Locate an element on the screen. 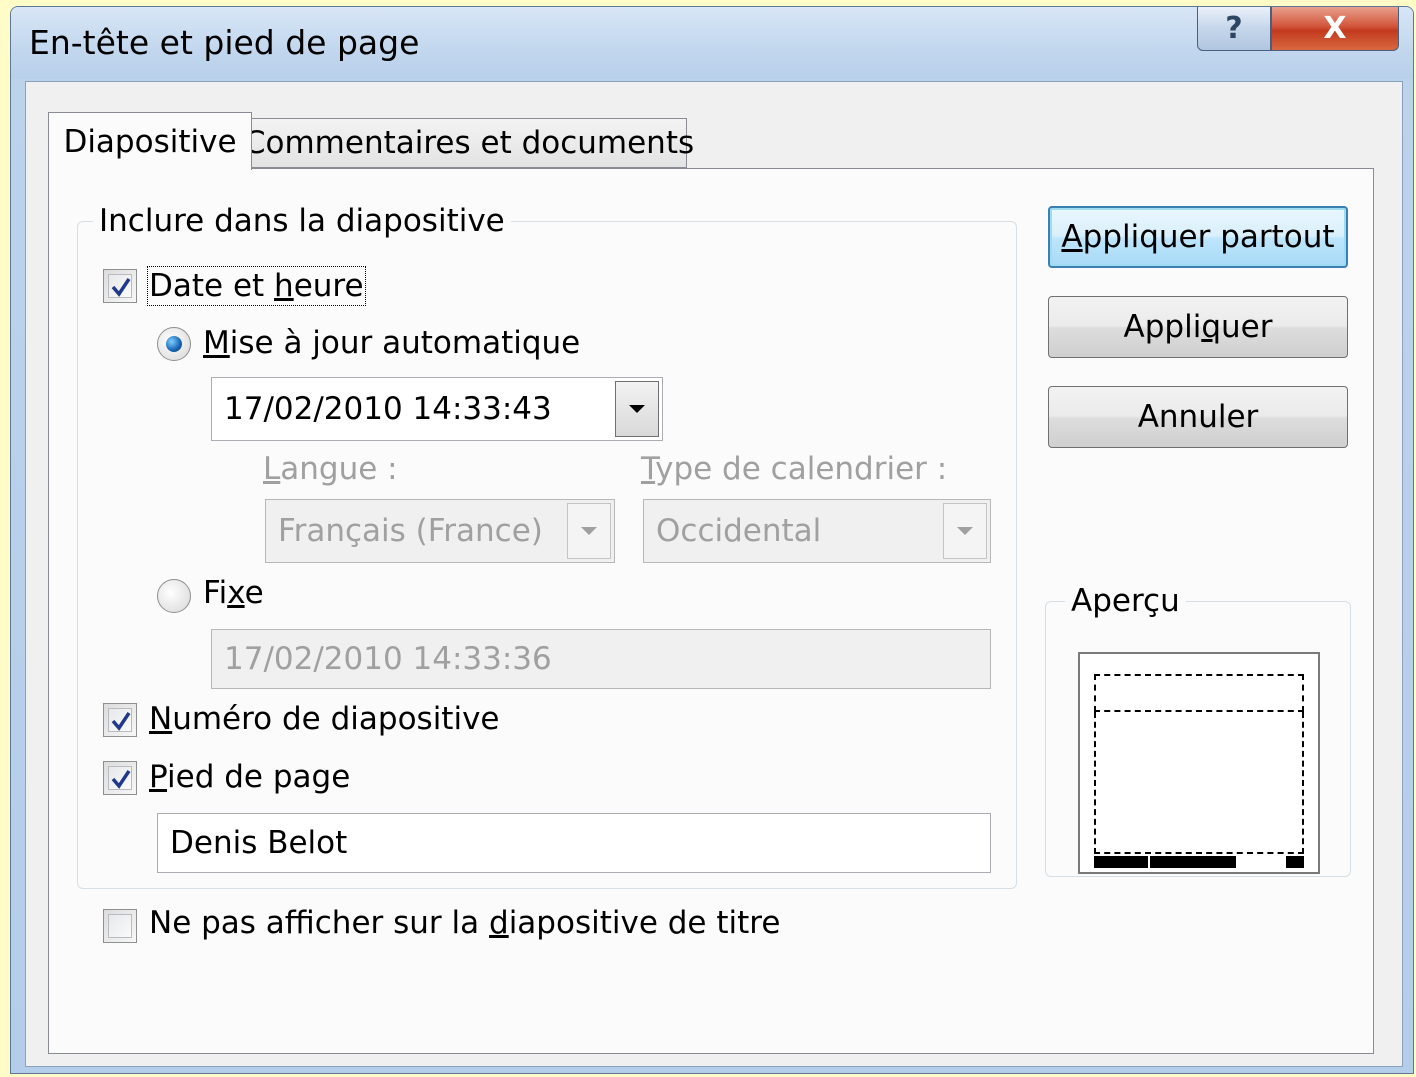  footer-text-input: Denis Belot is located at coordinates (574, 843).